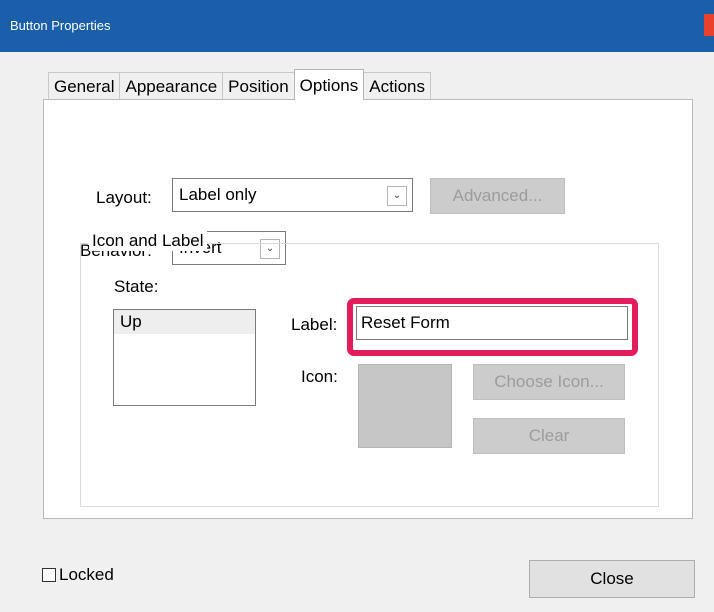 This screenshot has width=714, height=612. I want to click on layout-select: Label only ⌄, so click(292, 195).